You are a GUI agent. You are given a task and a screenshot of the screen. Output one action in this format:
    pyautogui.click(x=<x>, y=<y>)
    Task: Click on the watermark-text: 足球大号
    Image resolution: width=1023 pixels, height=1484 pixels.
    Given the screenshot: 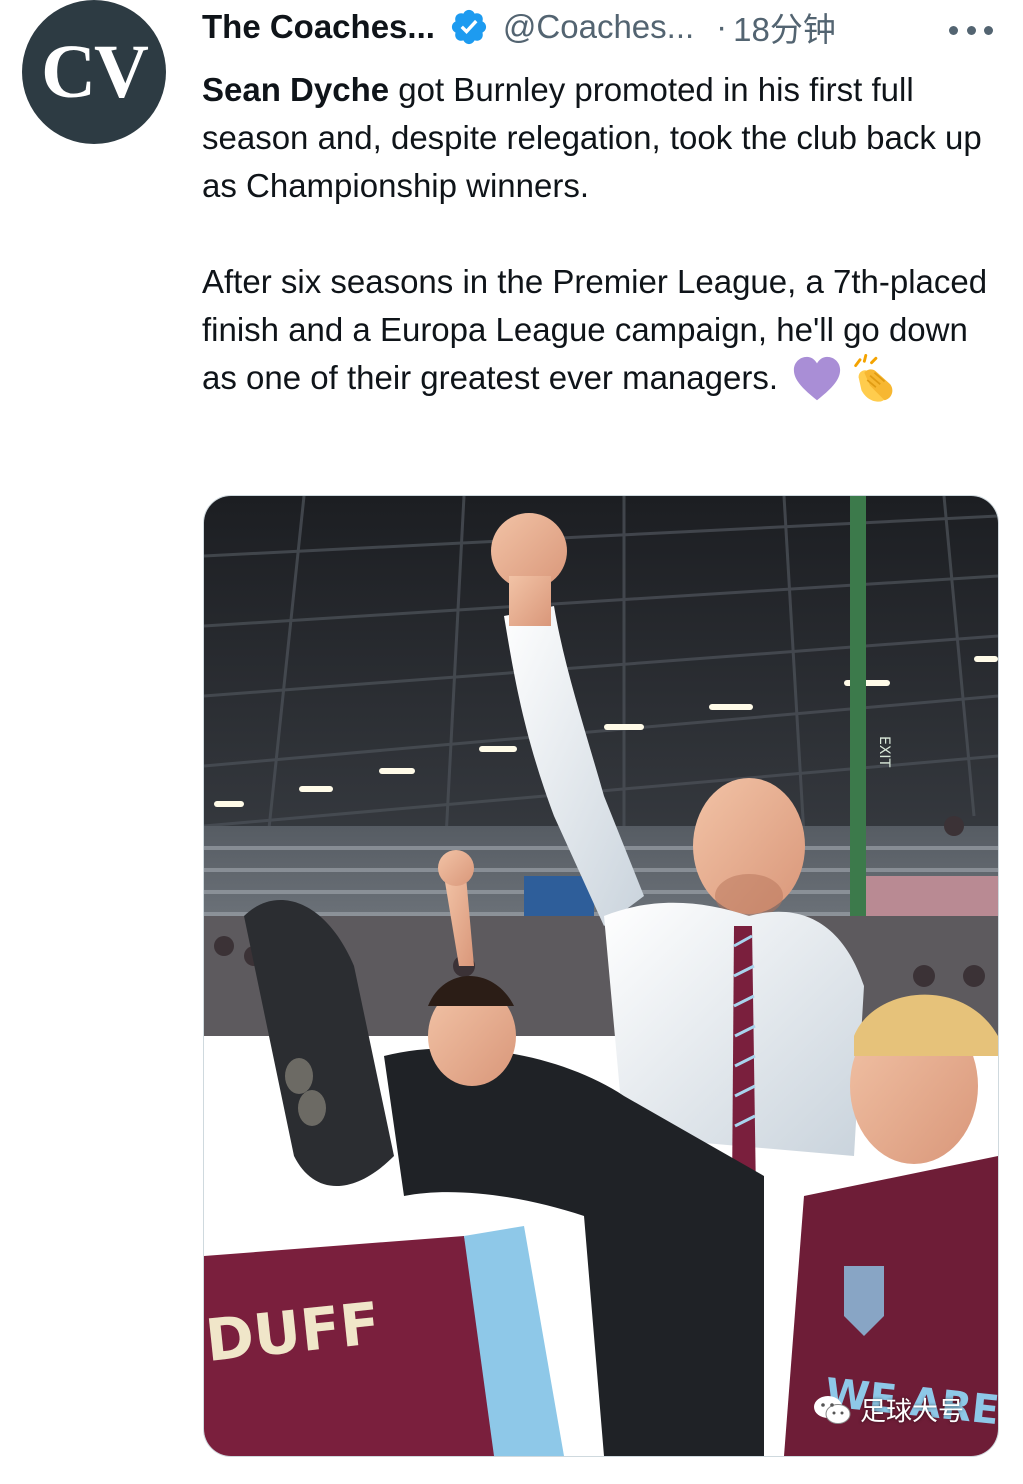 What is the action you would take?
    pyautogui.click(x=911, y=1412)
    